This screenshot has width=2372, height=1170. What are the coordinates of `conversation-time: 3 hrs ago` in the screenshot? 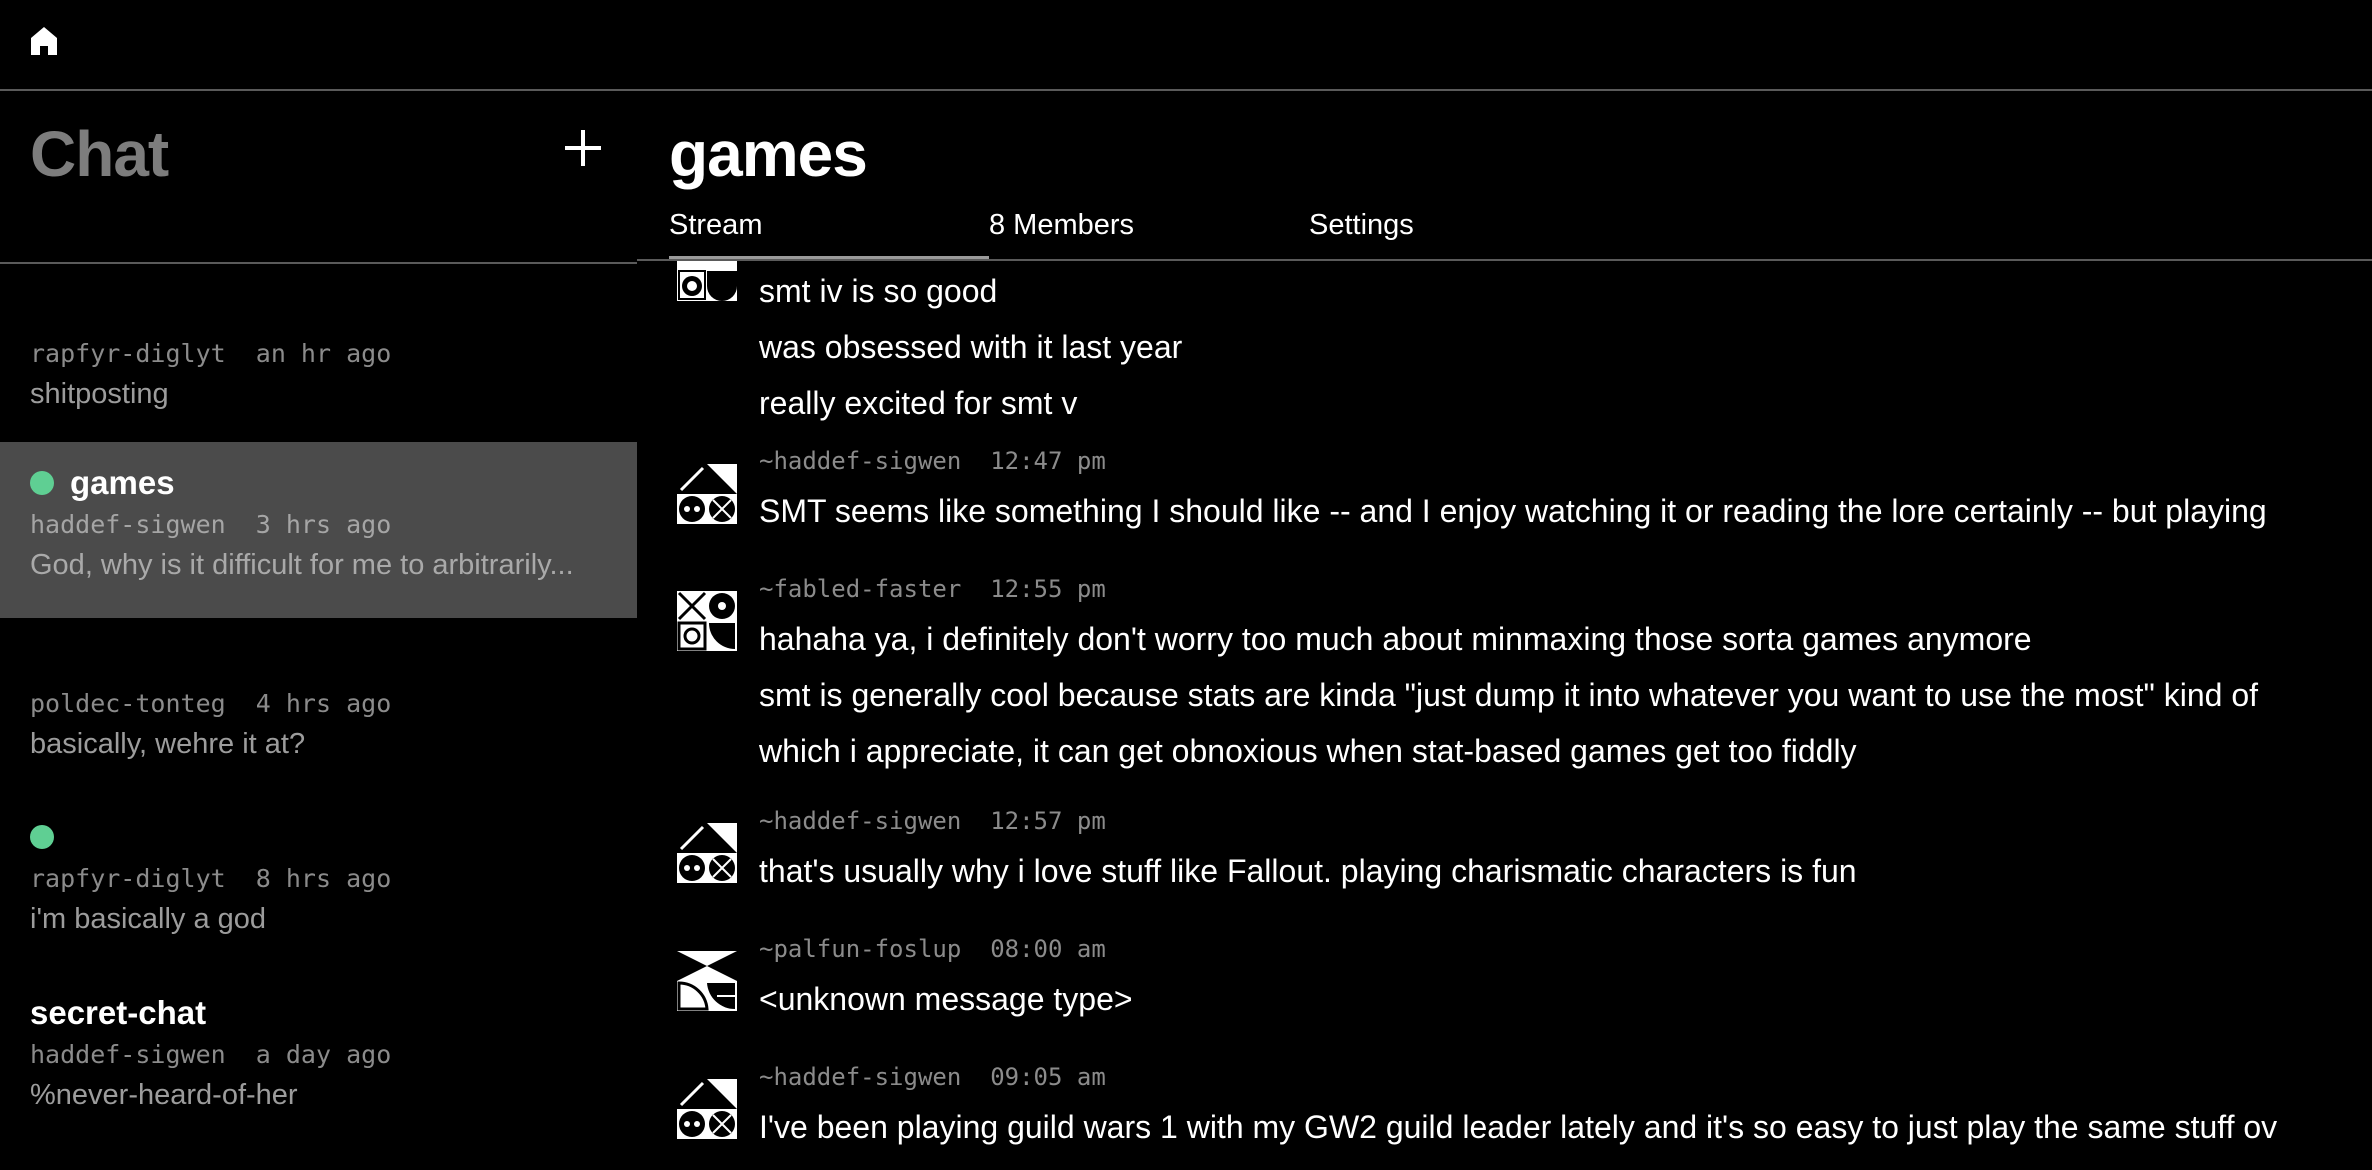 It's located at (323, 524).